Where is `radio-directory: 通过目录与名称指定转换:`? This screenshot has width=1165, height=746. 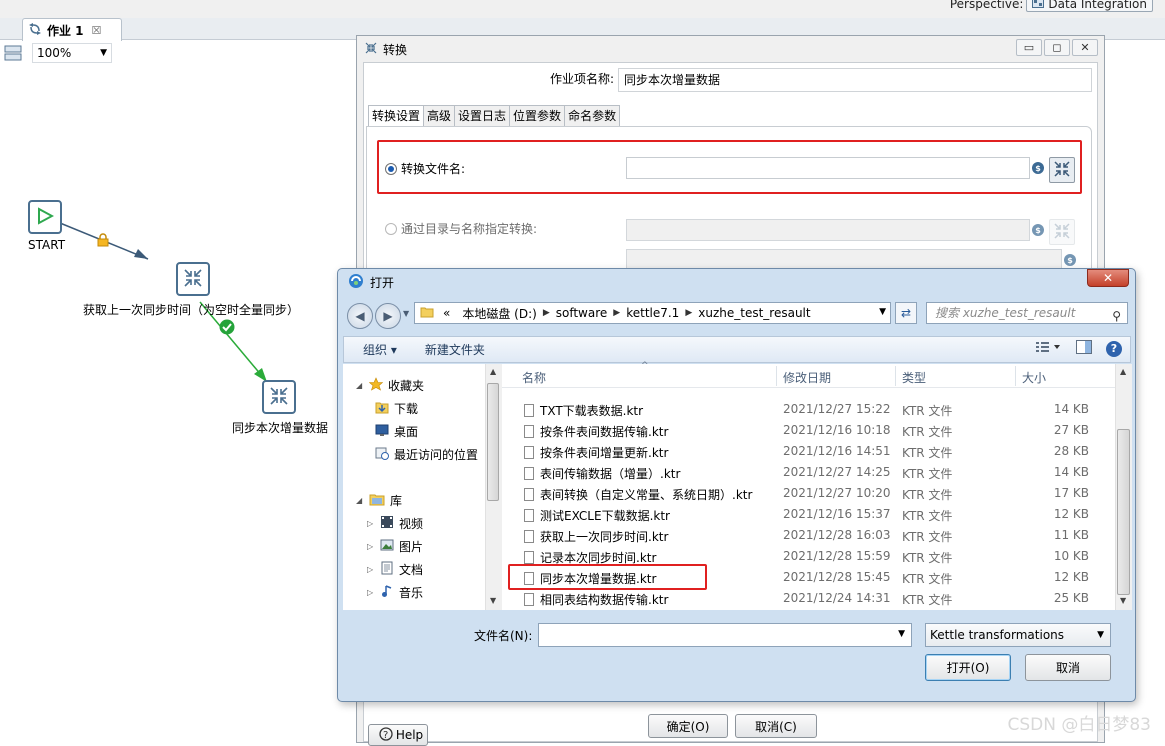
radio-directory: 通过目录与名称指定转换: is located at coordinates (461, 228).